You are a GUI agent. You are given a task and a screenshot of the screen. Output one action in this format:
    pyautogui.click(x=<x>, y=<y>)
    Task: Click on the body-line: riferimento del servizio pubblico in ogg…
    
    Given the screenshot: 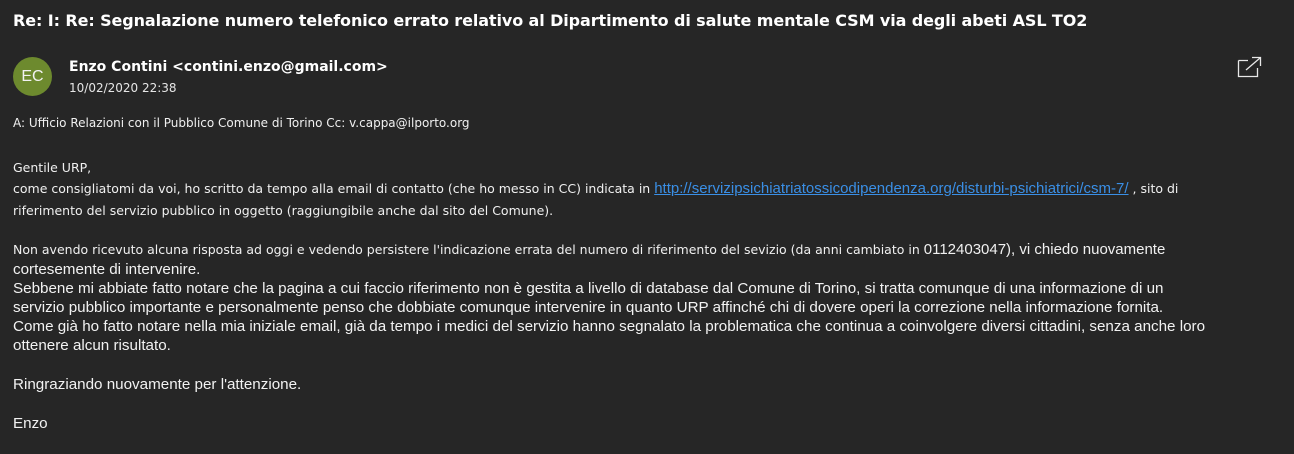 What is the action you would take?
    pyautogui.click(x=283, y=210)
    